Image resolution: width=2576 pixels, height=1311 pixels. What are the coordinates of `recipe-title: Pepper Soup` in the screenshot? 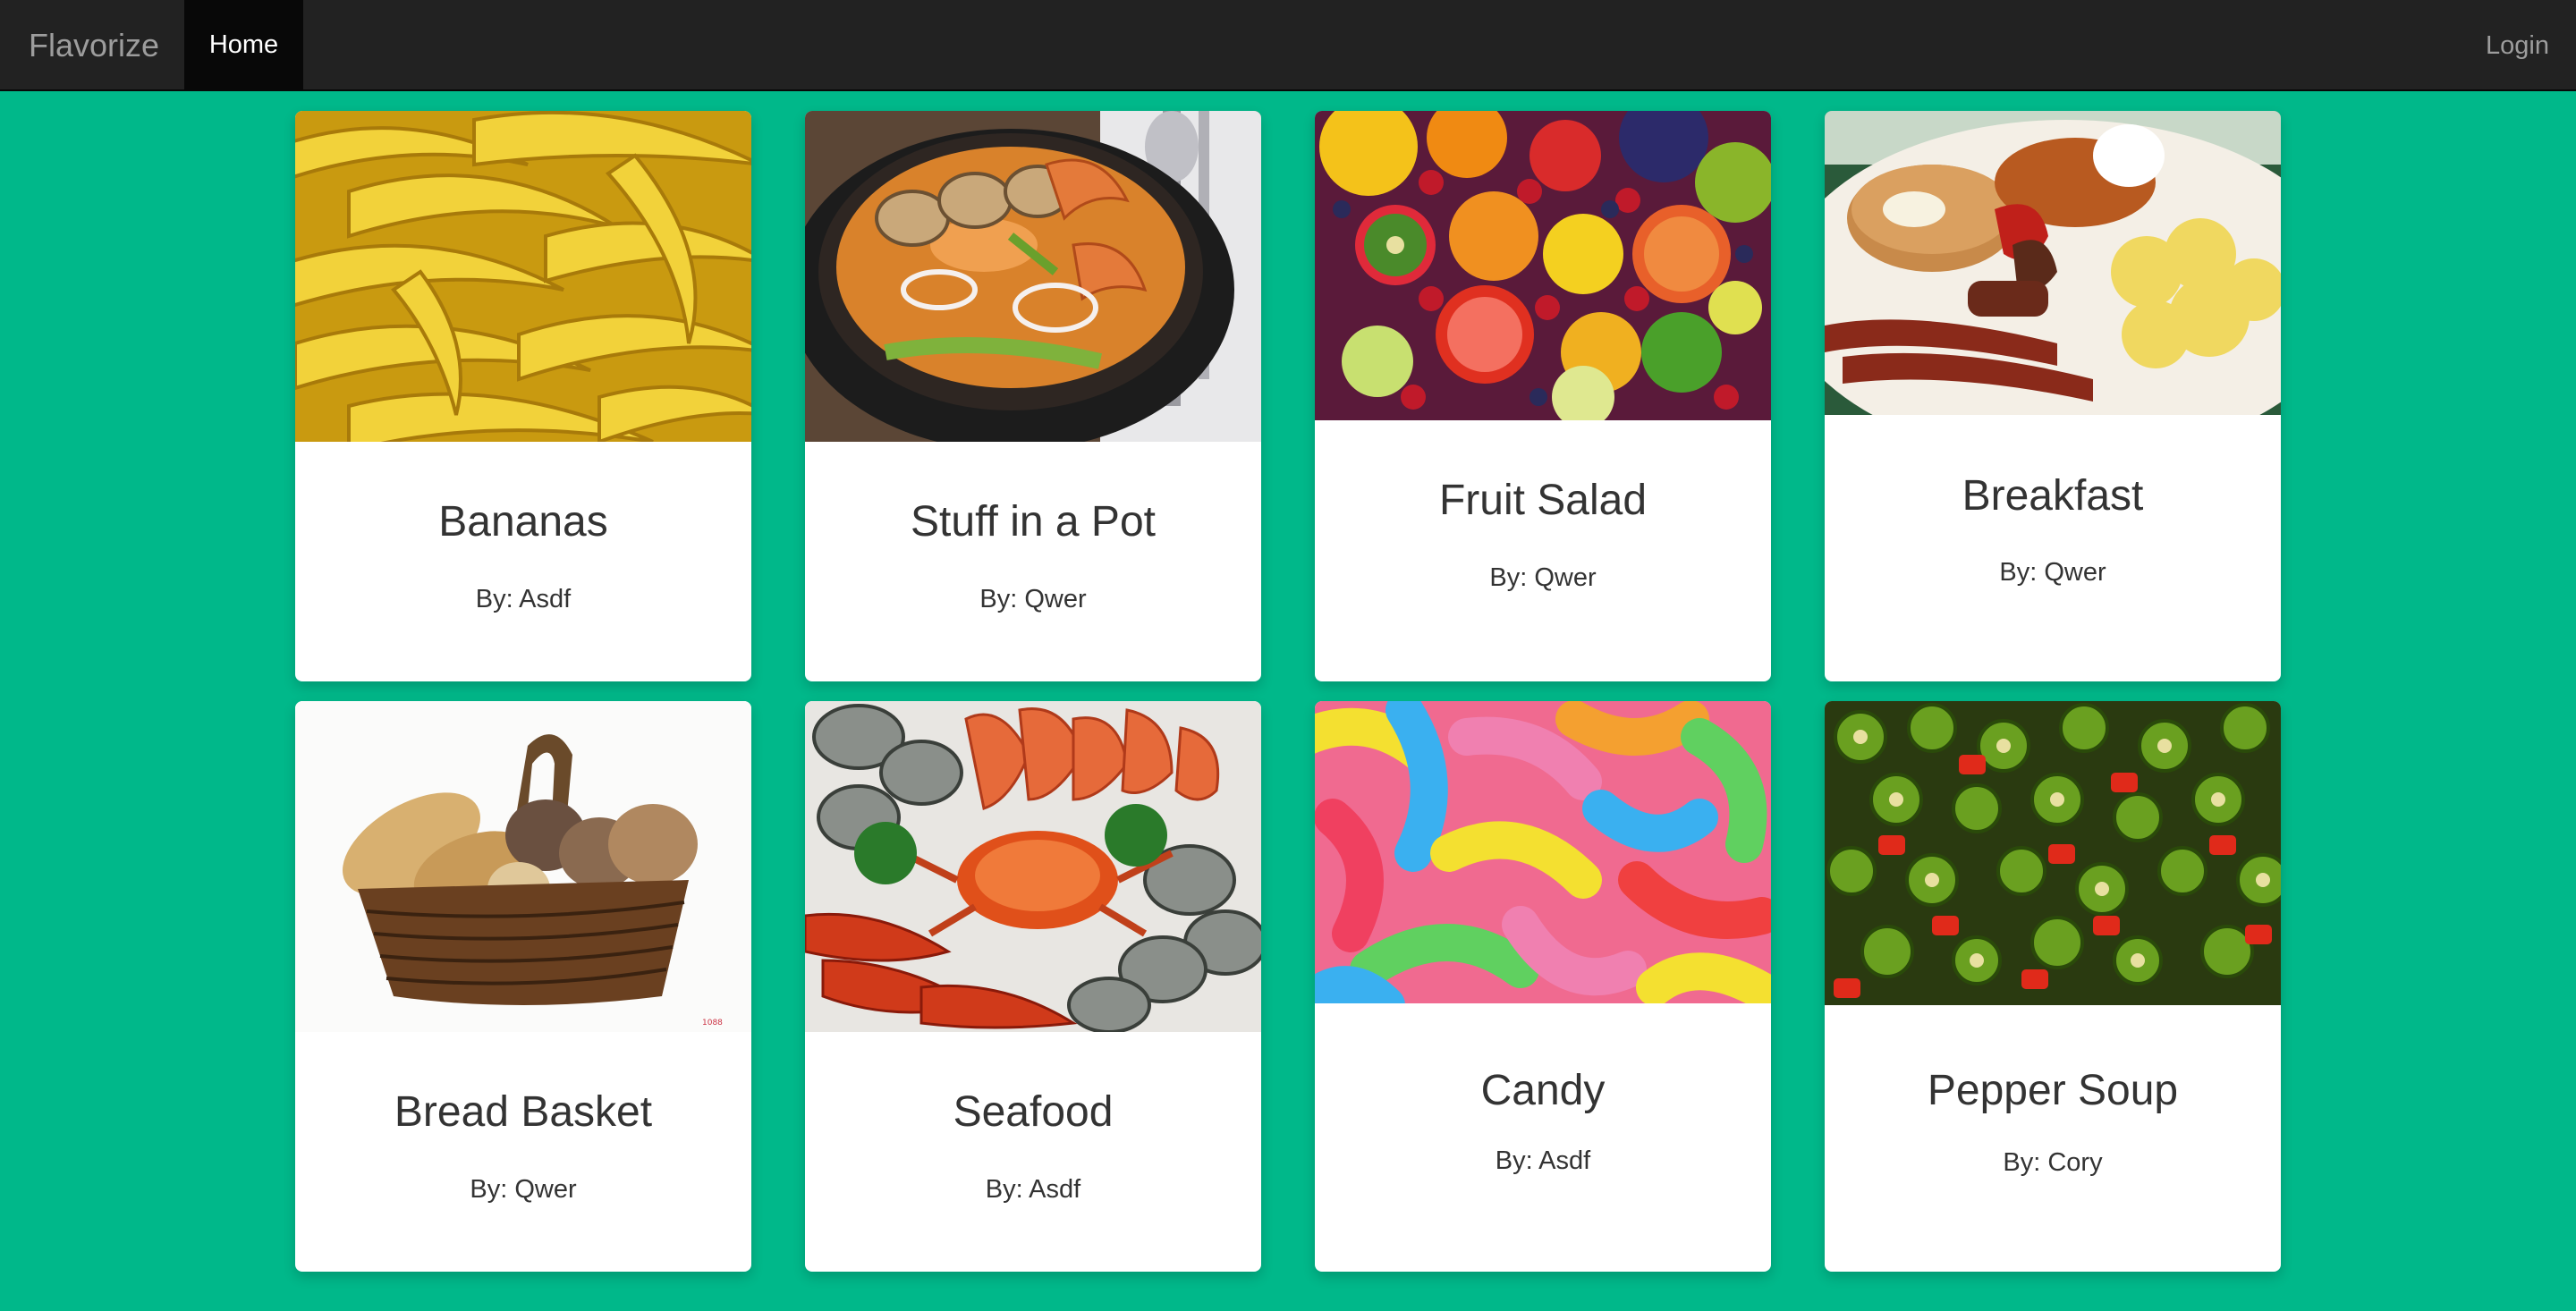 It's located at (2053, 1090).